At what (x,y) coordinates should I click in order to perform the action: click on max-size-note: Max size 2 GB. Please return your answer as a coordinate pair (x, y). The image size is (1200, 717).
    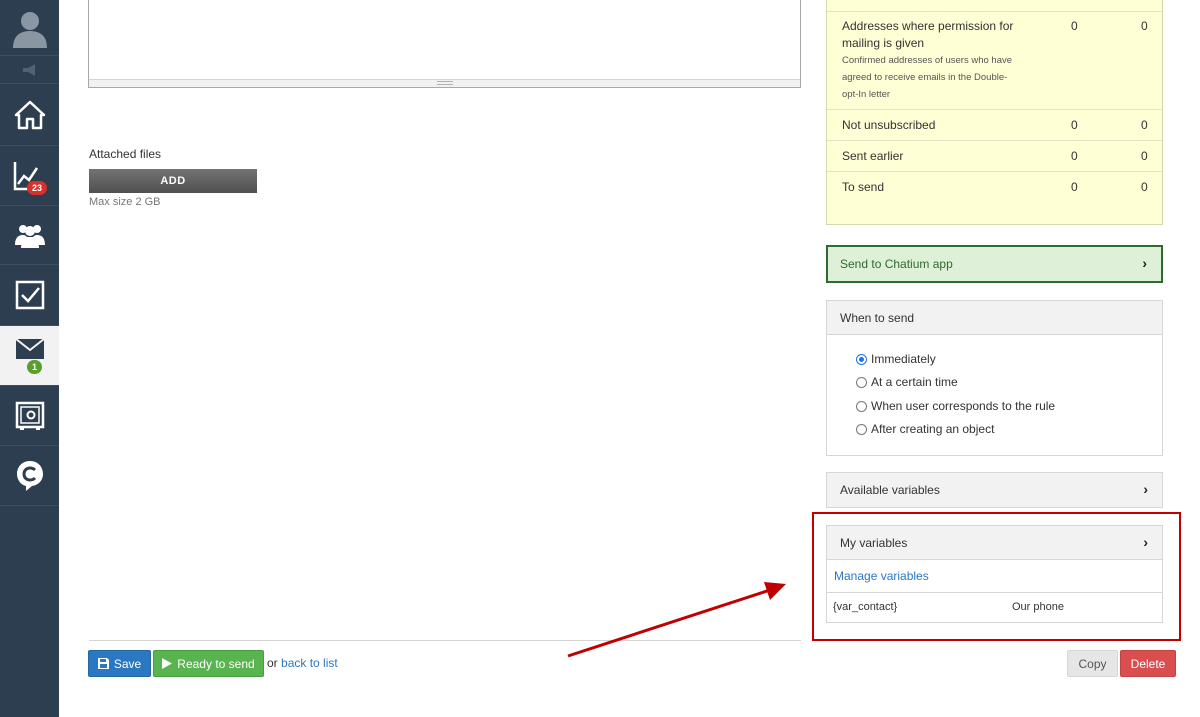
    Looking at the image, I should click on (125, 202).